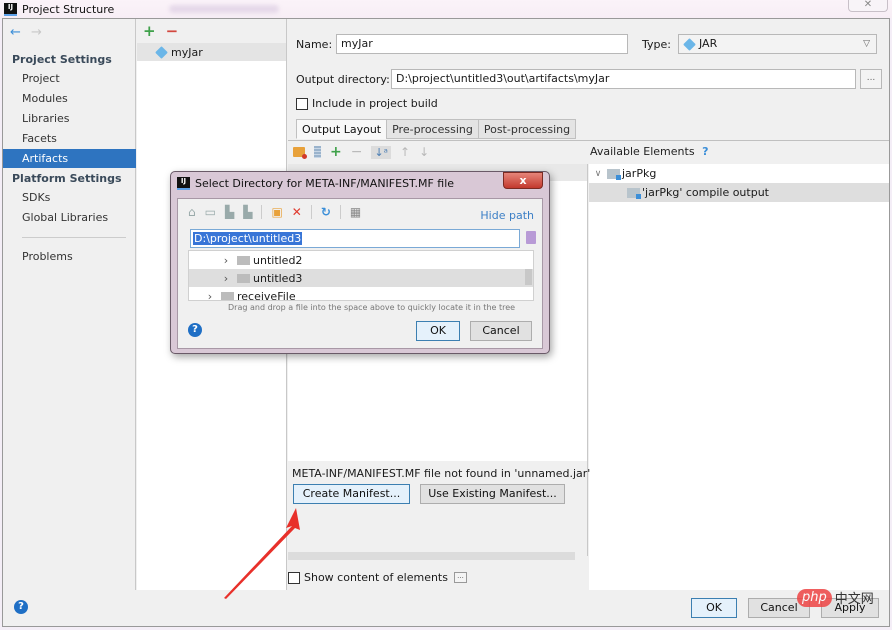 The height and width of the screenshot is (630, 892). Describe the element at coordinates (355, 238) in the screenshot. I see `path-input: D:\project\untitled3` at that location.